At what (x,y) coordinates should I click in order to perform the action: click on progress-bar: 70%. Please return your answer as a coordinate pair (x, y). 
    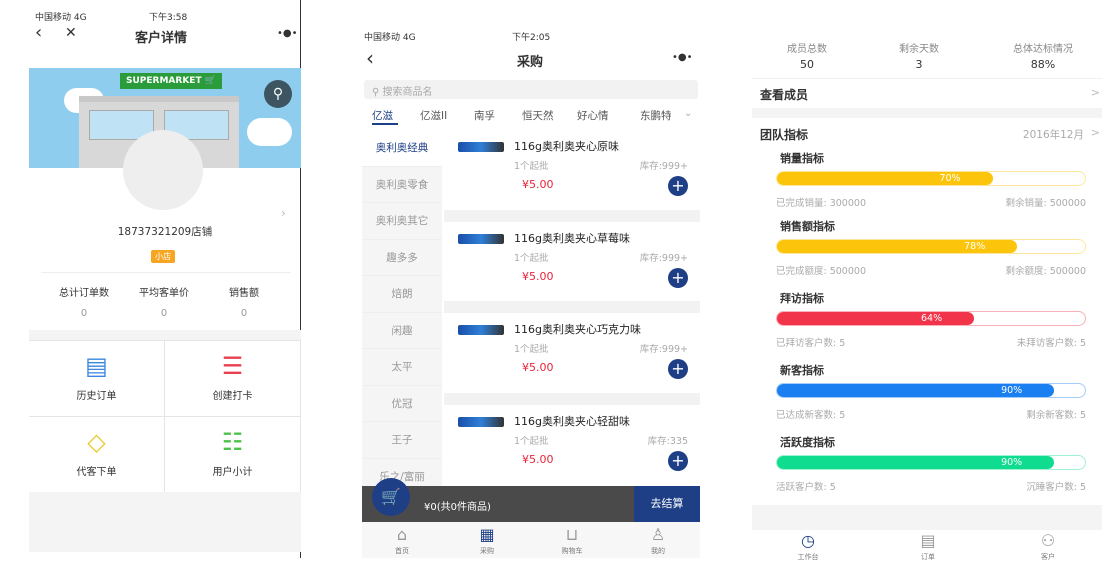
    Looking at the image, I should click on (931, 178).